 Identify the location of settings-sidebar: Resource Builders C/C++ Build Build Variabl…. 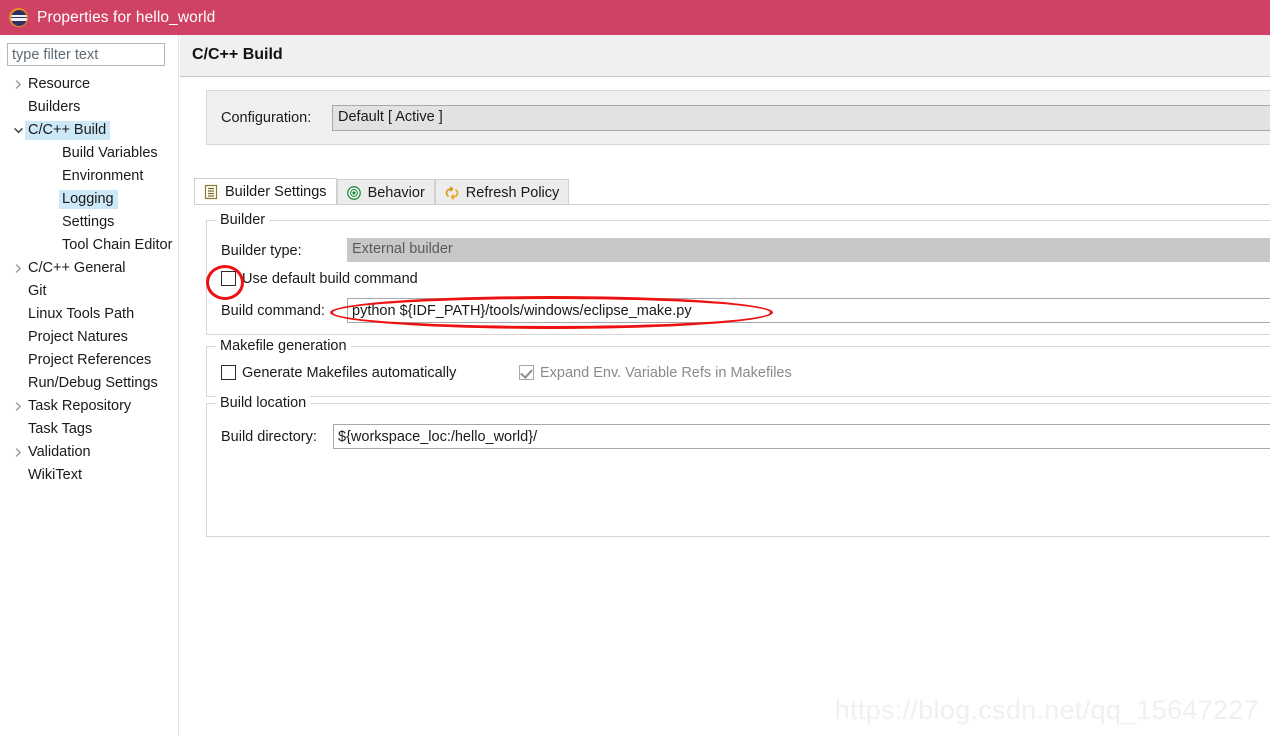
(89, 385).